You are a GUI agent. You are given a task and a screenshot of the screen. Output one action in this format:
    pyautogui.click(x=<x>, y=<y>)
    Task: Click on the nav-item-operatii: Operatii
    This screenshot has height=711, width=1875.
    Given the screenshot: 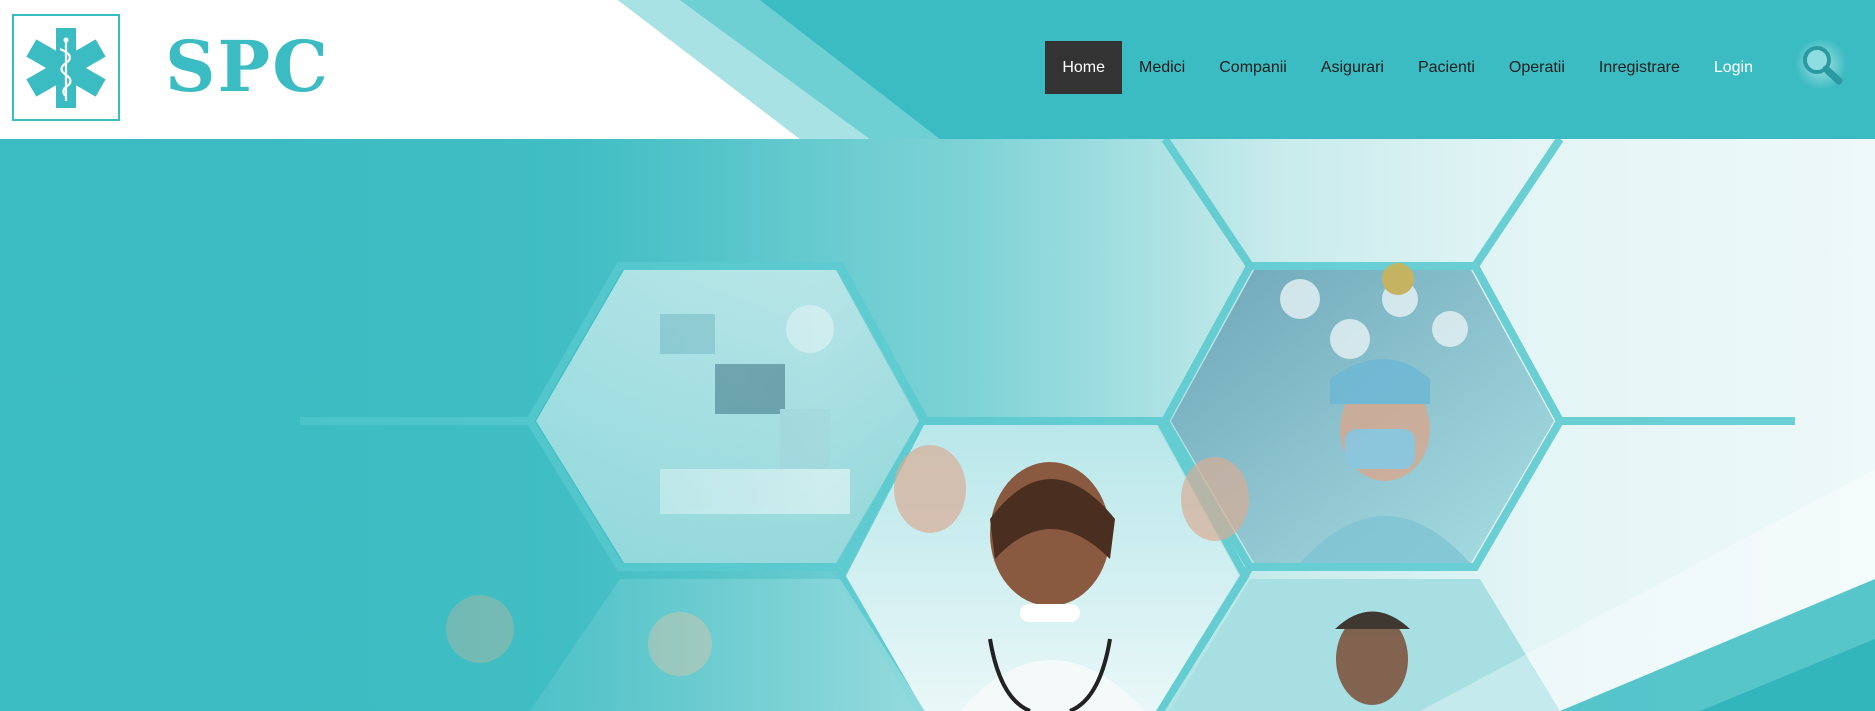 What is the action you would take?
    pyautogui.click(x=1537, y=67)
    